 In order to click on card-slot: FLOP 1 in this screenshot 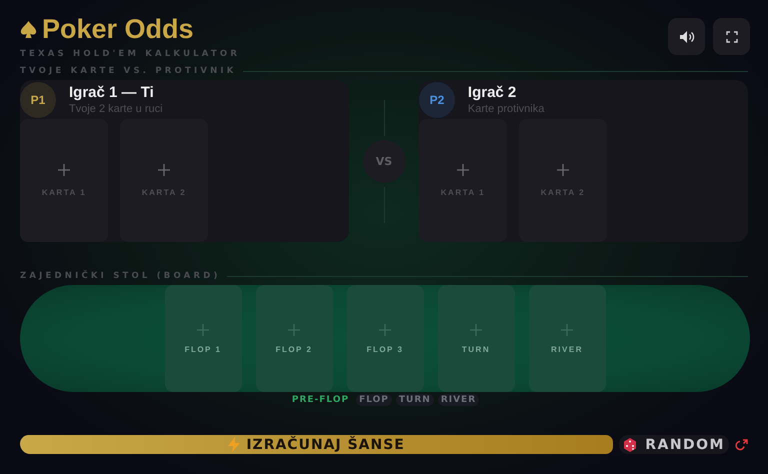, I will do `click(203, 338)`.